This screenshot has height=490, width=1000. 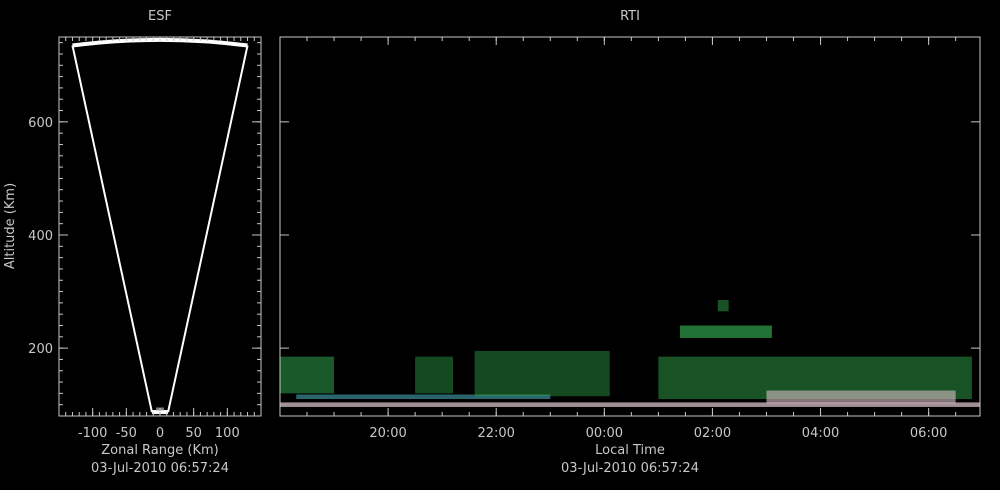 I want to click on esf-y-tick-label: 200, so click(x=40, y=349).